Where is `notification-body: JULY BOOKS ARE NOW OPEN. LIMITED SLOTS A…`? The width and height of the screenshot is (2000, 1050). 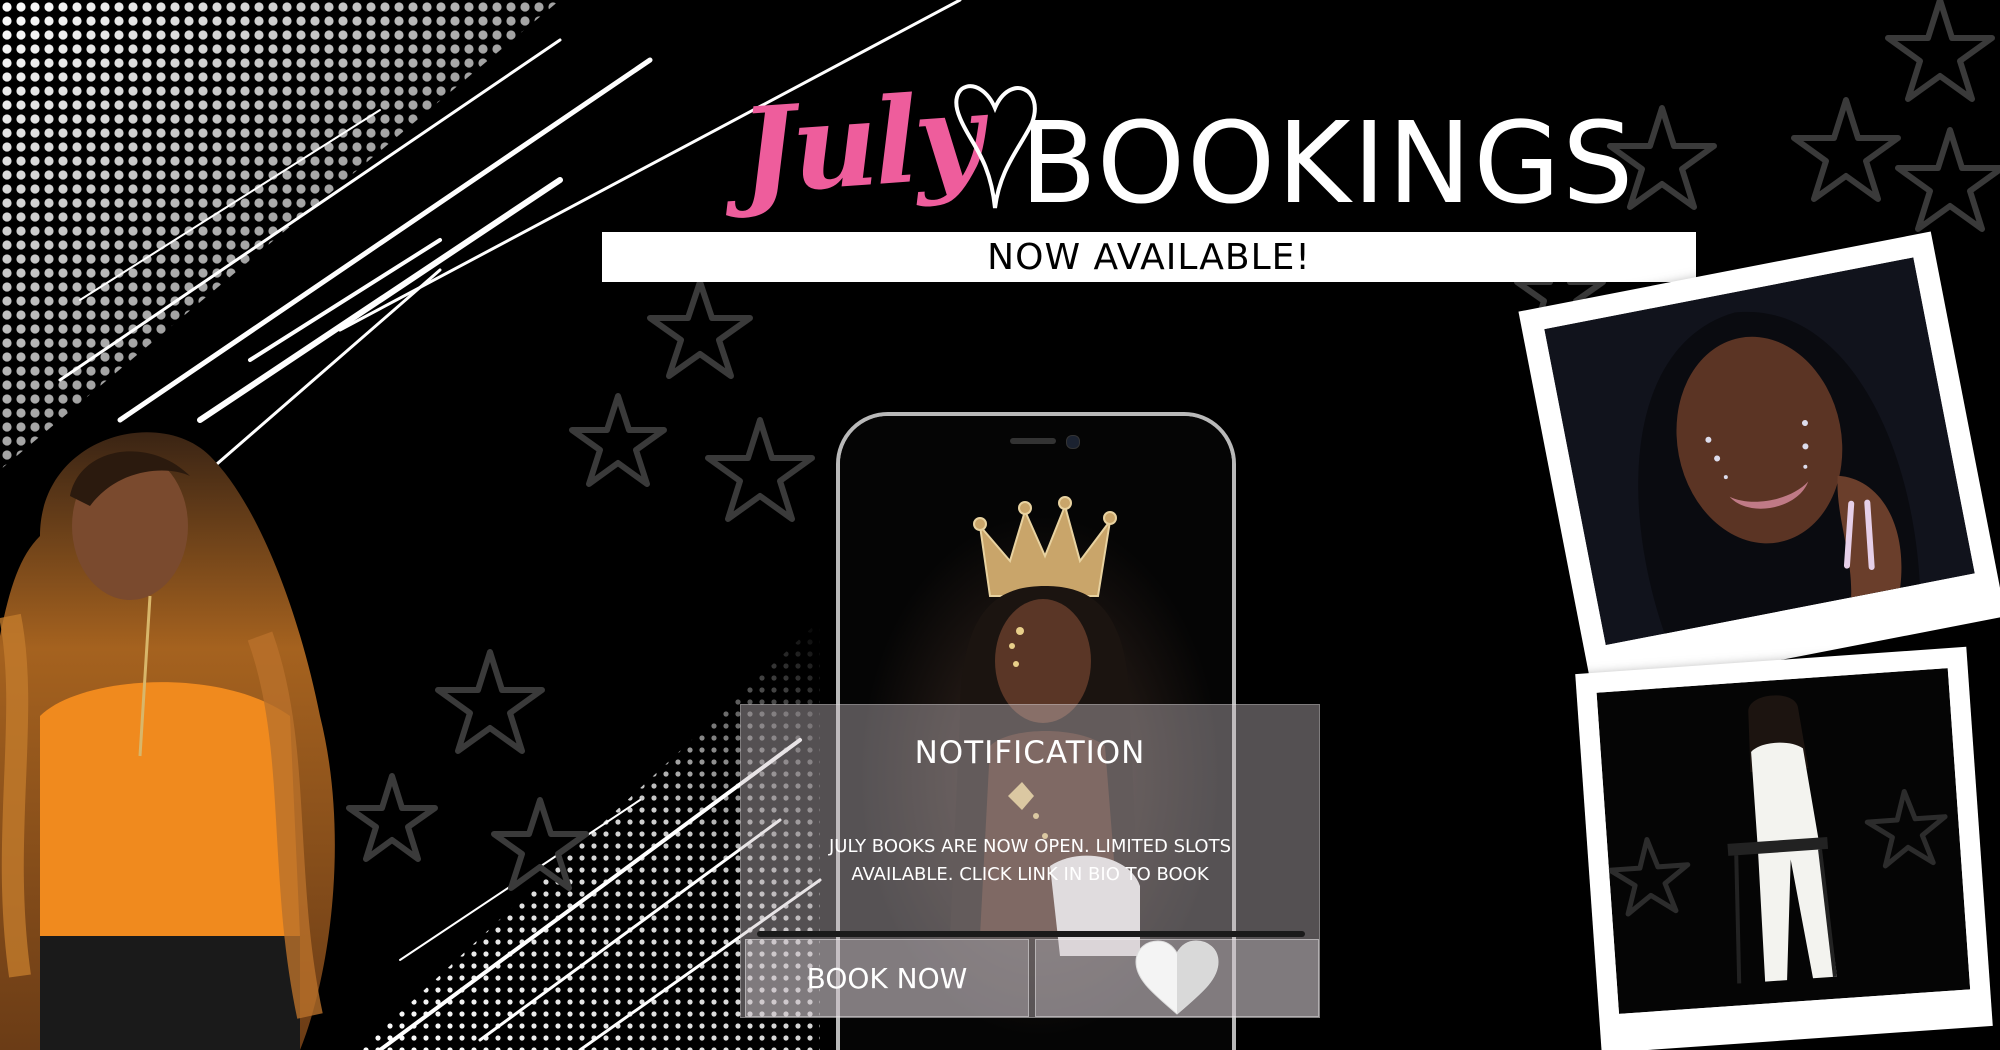
notification-body: JULY BOOKS ARE NOW OPEN. LIMITED SLOTS A… is located at coordinates (1030, 861).